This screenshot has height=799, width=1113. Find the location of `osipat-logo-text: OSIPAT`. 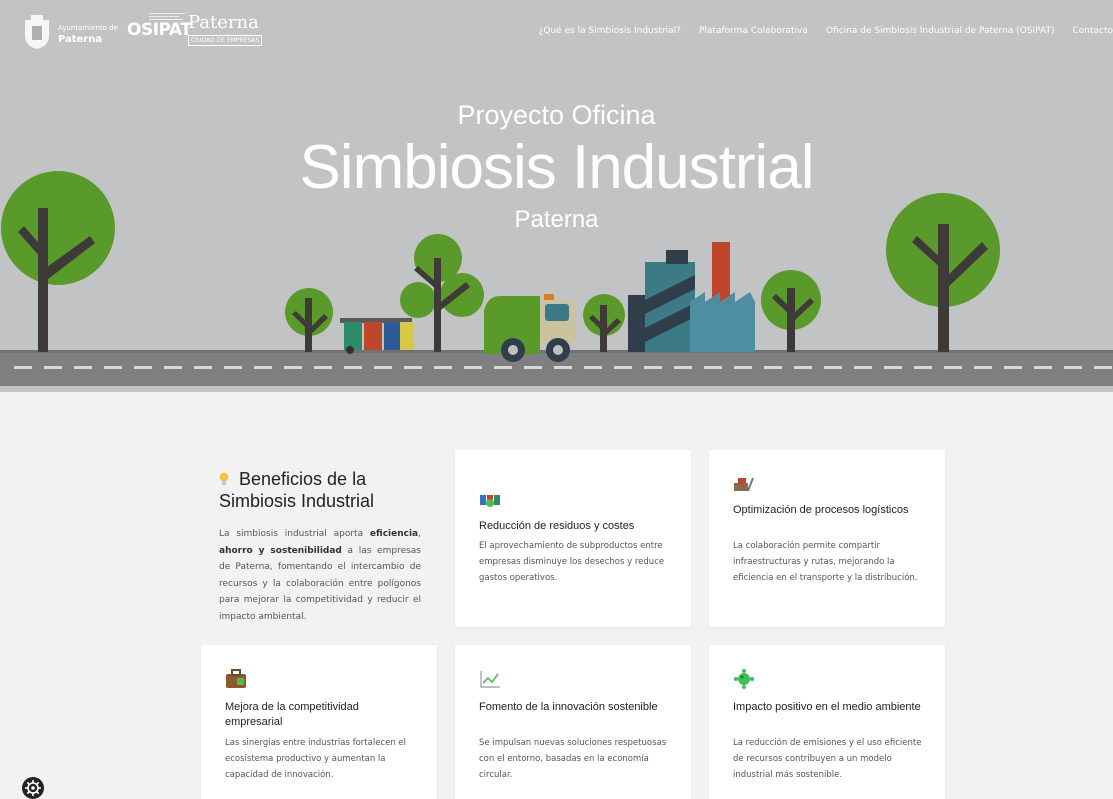

osipat-logo-text: OSIPAT is located at coordinates (159, 30).